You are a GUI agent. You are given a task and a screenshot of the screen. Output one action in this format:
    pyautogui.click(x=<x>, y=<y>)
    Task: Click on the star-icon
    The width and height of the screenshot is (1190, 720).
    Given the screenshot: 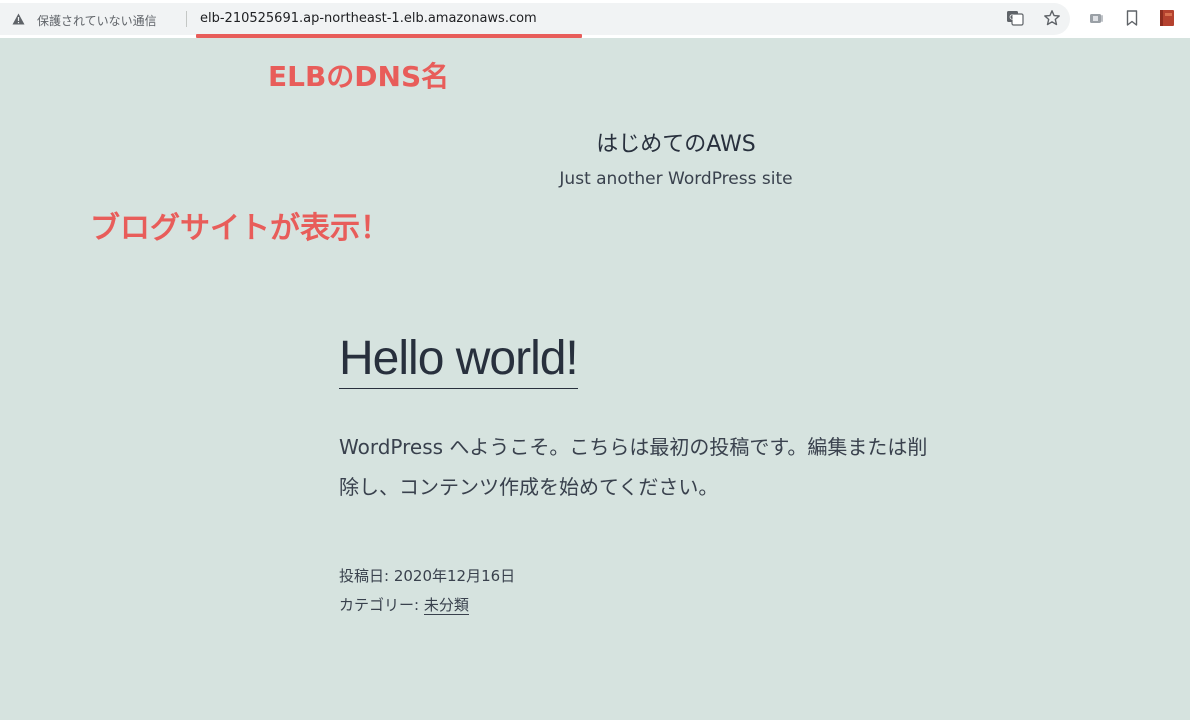 What is the action you would take?
    pyautogui.click(x=1052, y=18)
    